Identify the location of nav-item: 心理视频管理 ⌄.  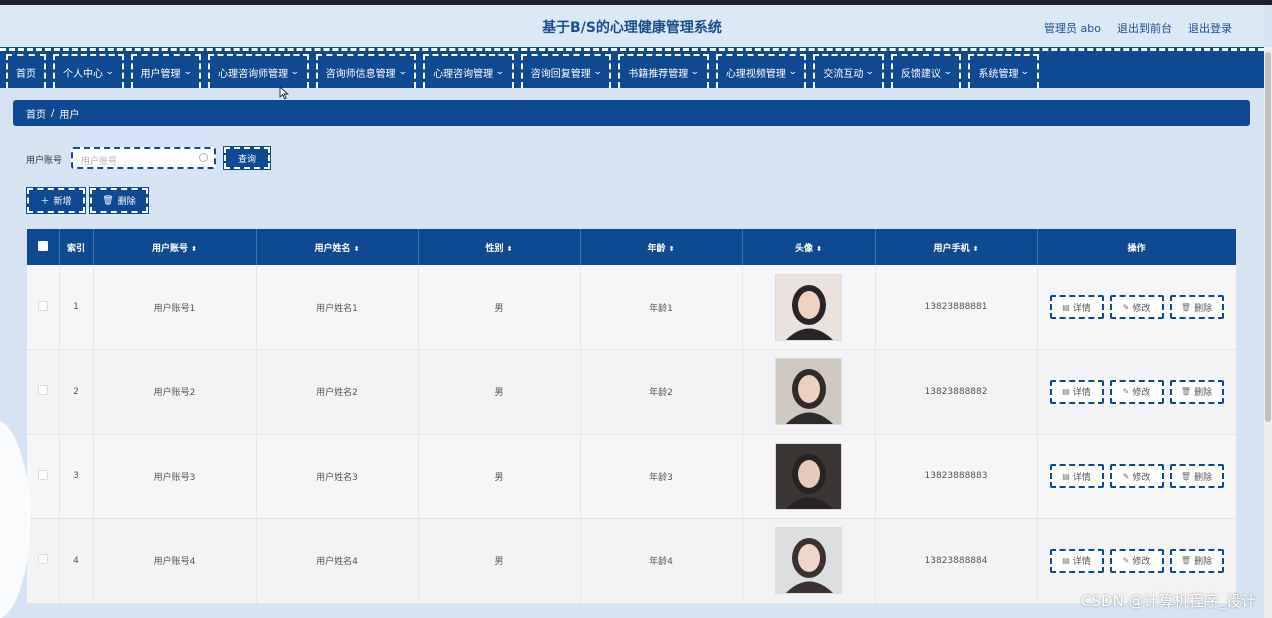
(761, 71).